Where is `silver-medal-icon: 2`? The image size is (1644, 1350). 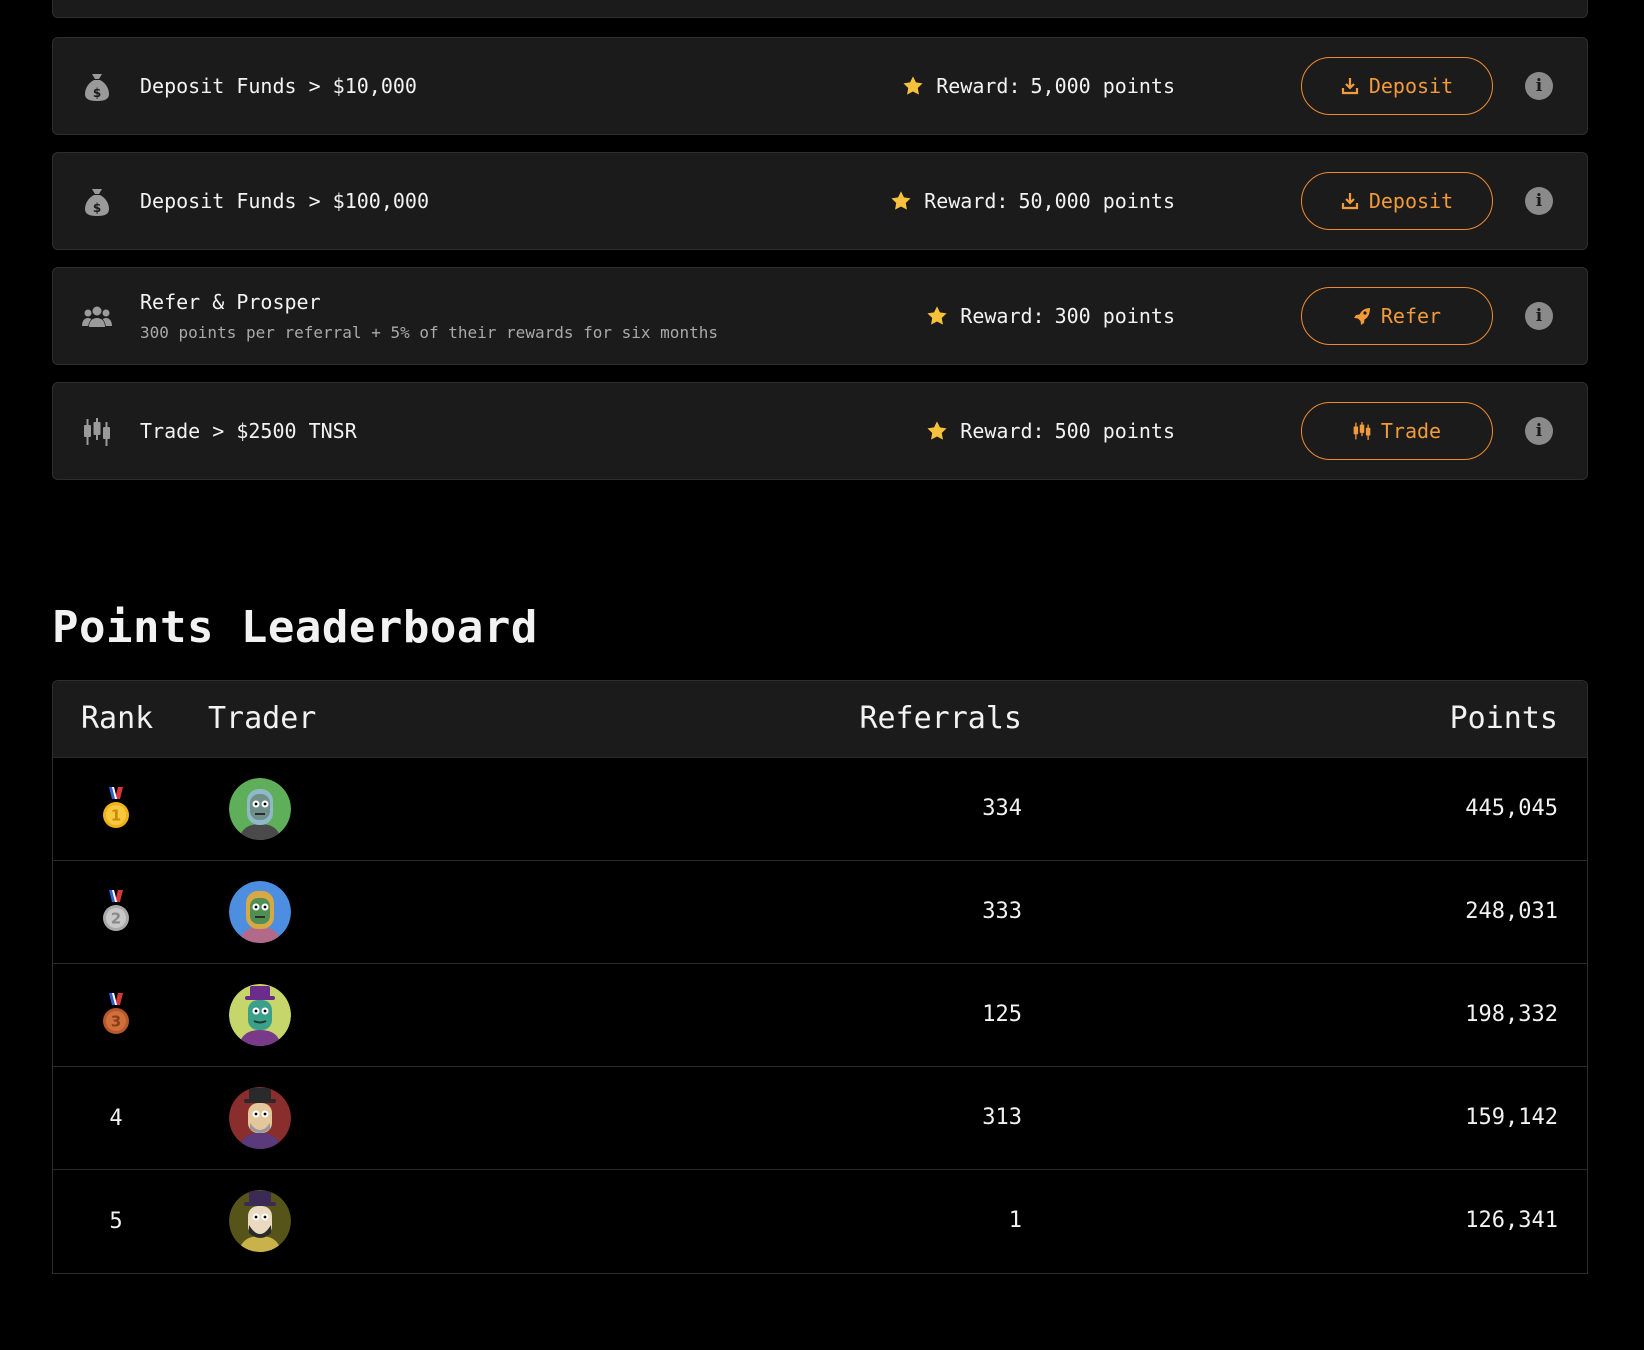
silver-medal-icon: 2 is located at coordinates (116, 912).